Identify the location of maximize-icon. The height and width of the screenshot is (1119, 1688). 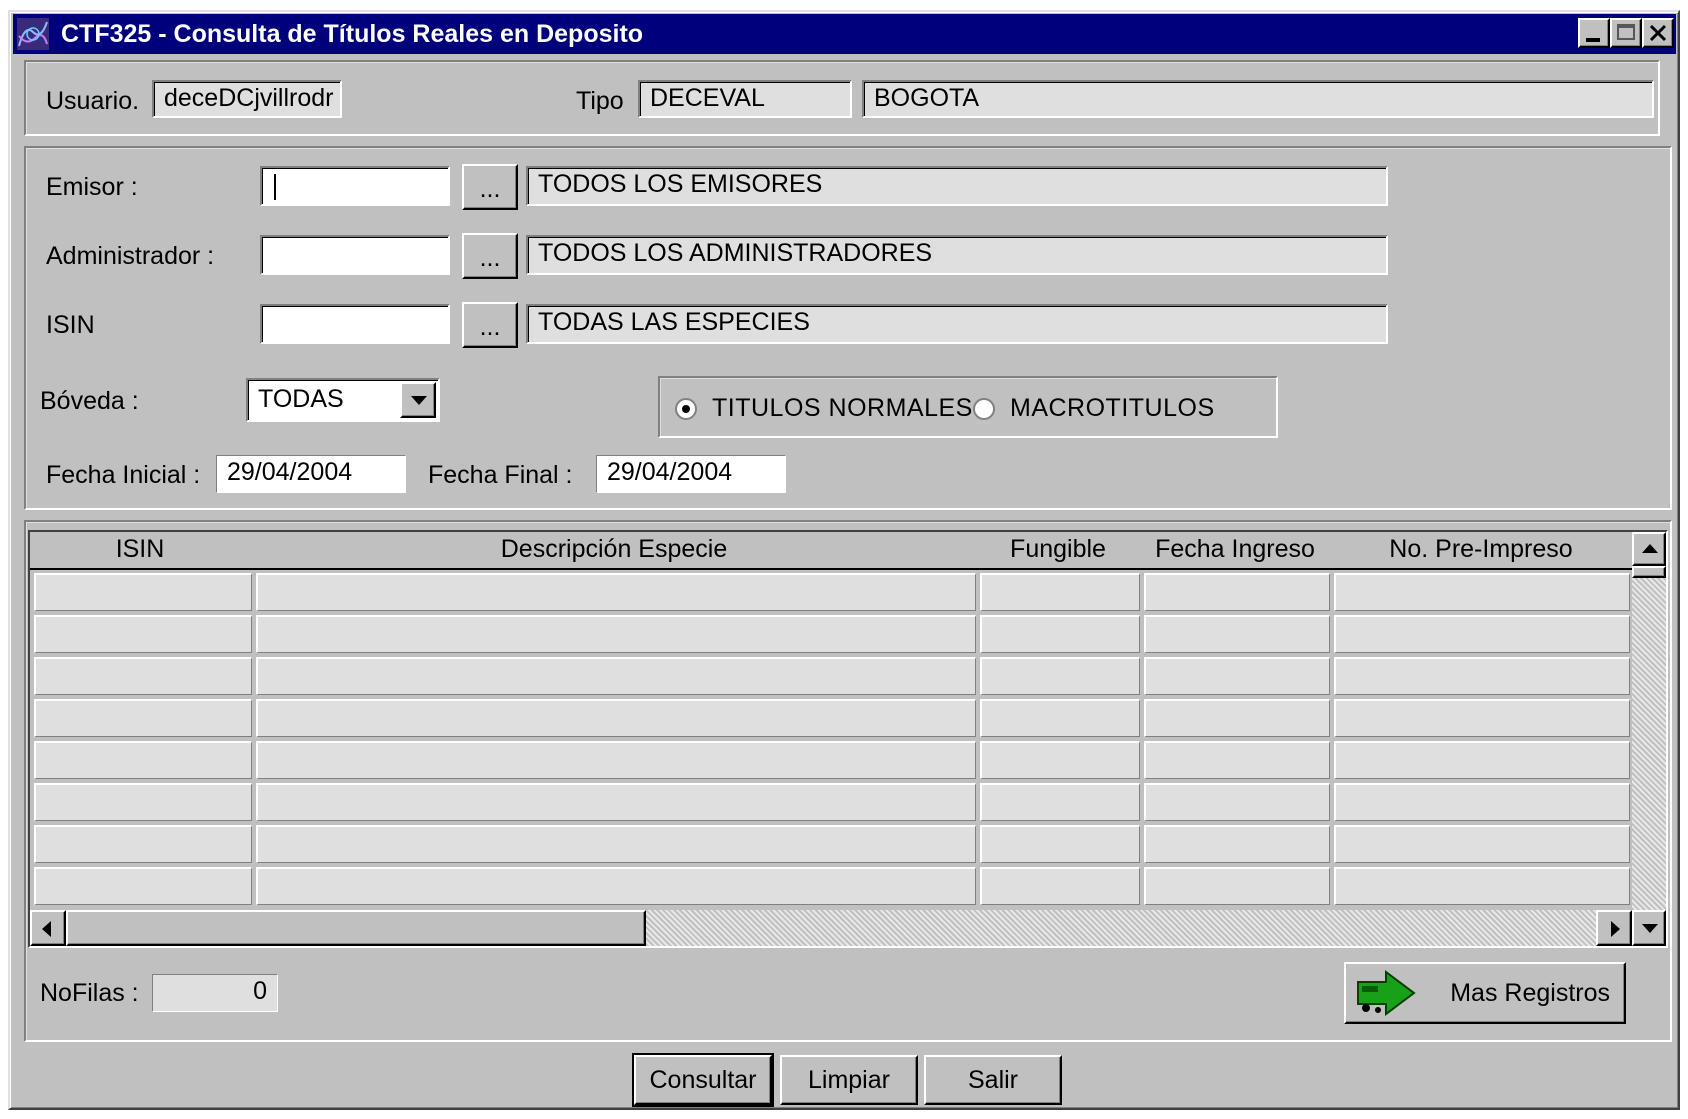
(1626, 32).